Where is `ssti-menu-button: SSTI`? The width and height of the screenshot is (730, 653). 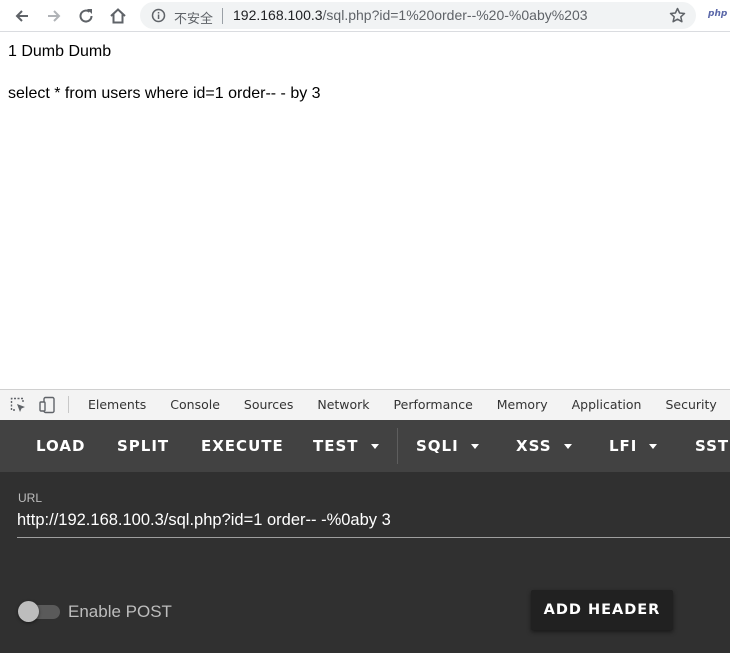
ssti-menu-button: SSTI is located at coordinates (712, 446).